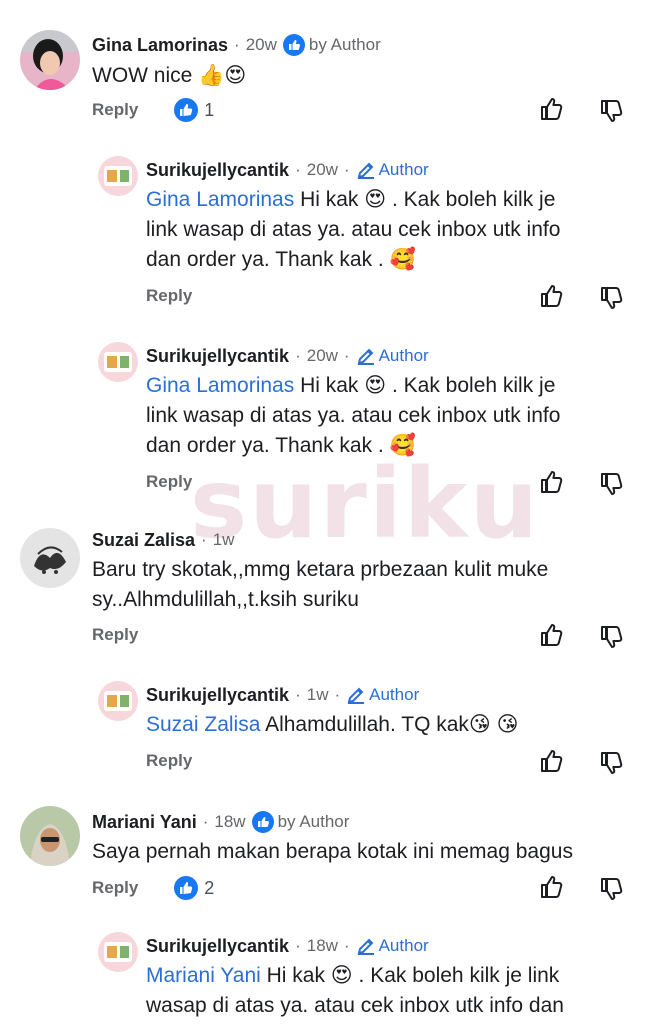 The width and height of the screenshot is (648, 1024). What do you see at coordinates (203, 975) in the screenshot?
I see `mention-link: Mariani Yani` at bounding box center [203, 975].